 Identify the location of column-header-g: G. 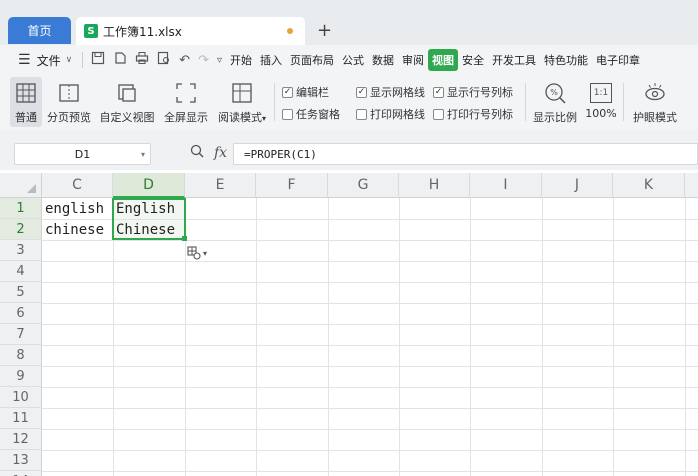
(363, 185).